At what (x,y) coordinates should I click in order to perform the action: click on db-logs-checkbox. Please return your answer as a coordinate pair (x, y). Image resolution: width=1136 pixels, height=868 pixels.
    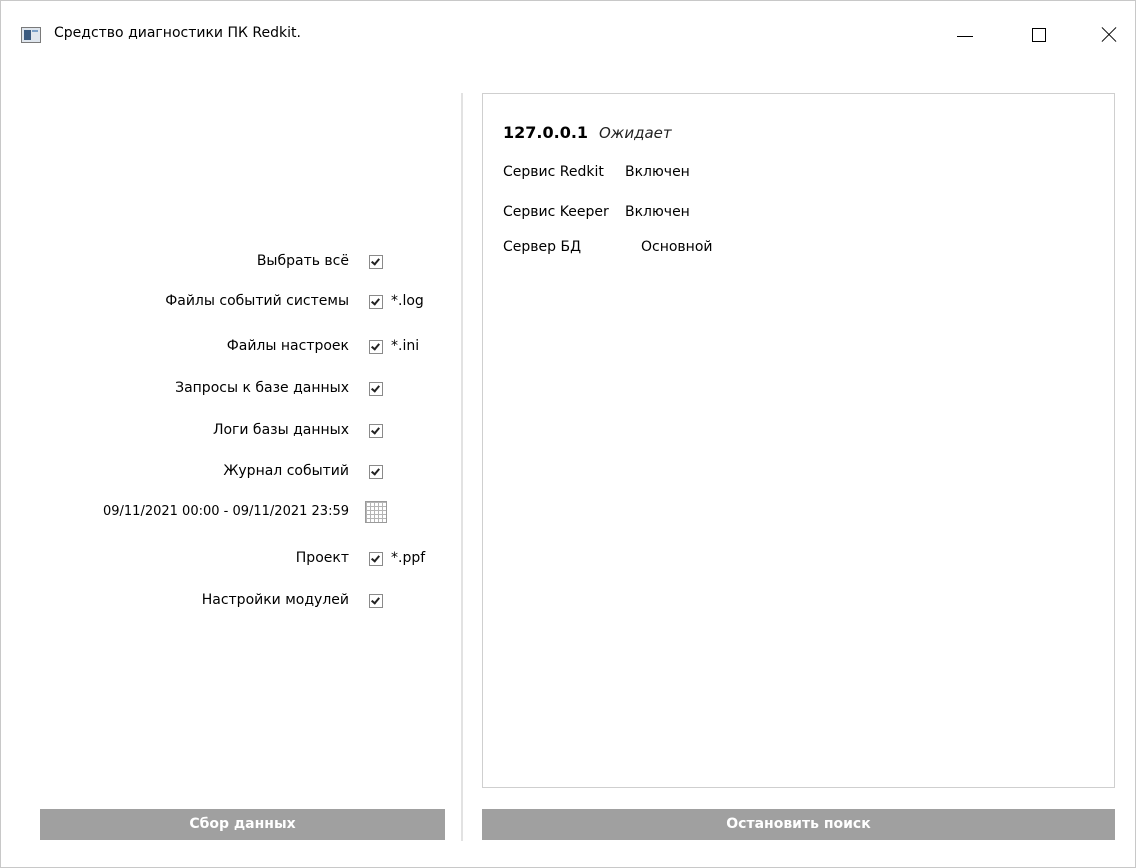
    Looking at the image, I should click on (376, 431).